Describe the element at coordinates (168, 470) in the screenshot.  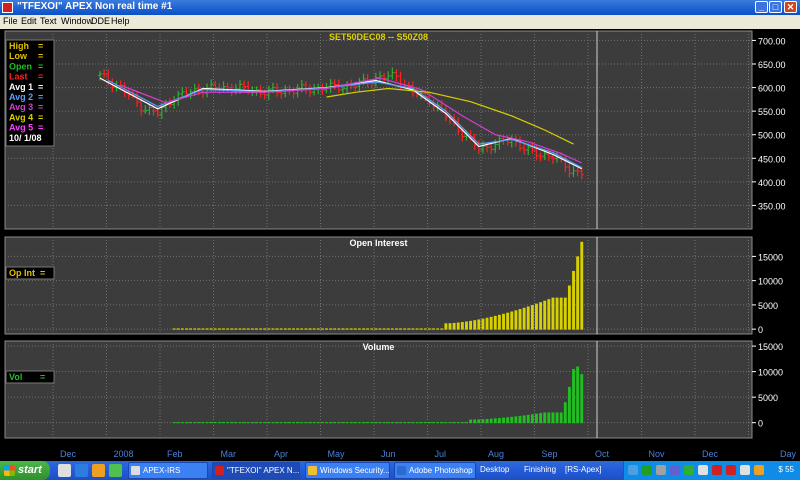
I see `task-apex-irs: APEX-IRS` at that location.